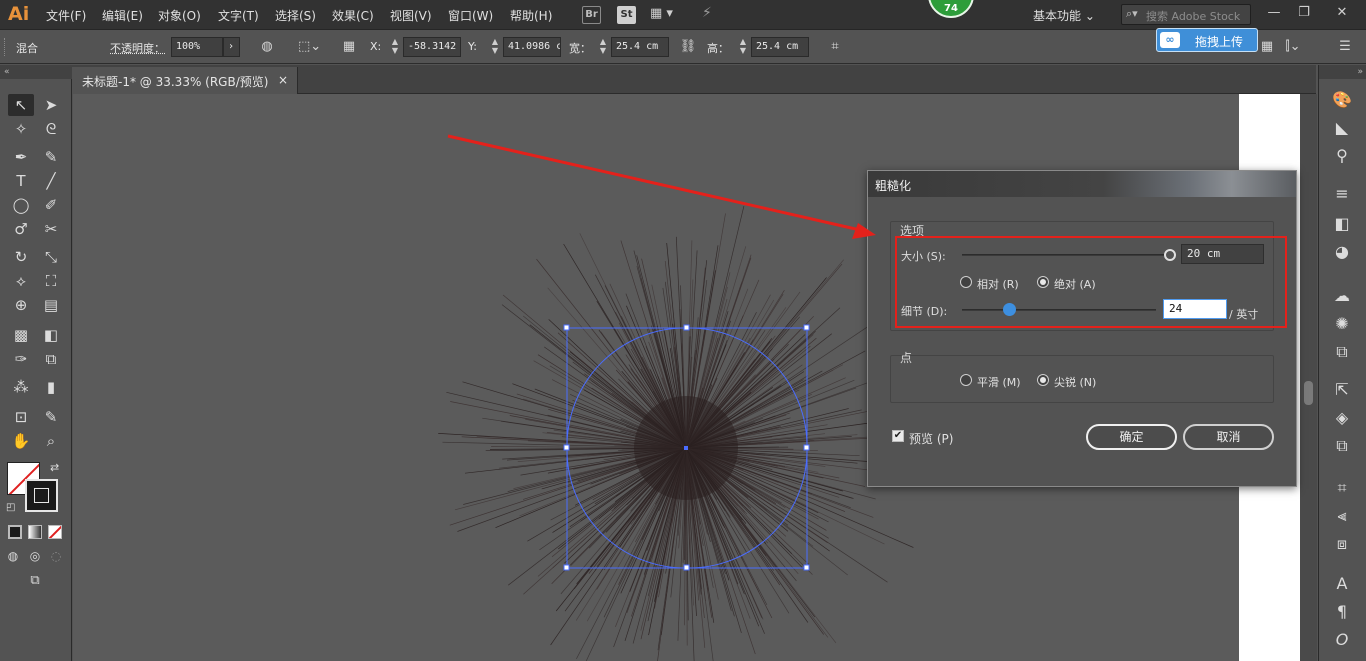 This screenshot has width=1366, height=661. What do you see at coordinates (1064, 15) in the screenshot?
I see `workspace-switcher: 基本功能 ⌄` at bounding box center [1064, 15].